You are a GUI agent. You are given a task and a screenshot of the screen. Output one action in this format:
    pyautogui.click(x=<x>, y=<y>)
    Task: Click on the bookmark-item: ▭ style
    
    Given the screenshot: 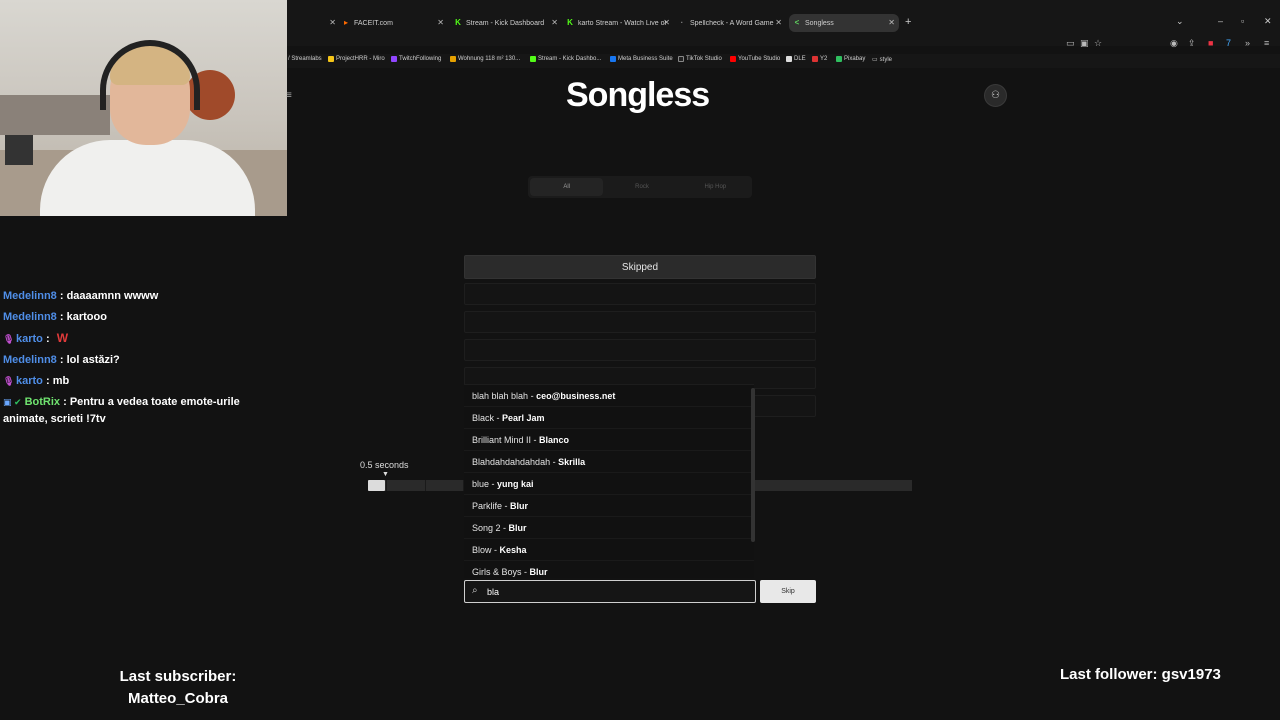 What is the action you would take?
    pyautogui.click(x=882, y=60)
    